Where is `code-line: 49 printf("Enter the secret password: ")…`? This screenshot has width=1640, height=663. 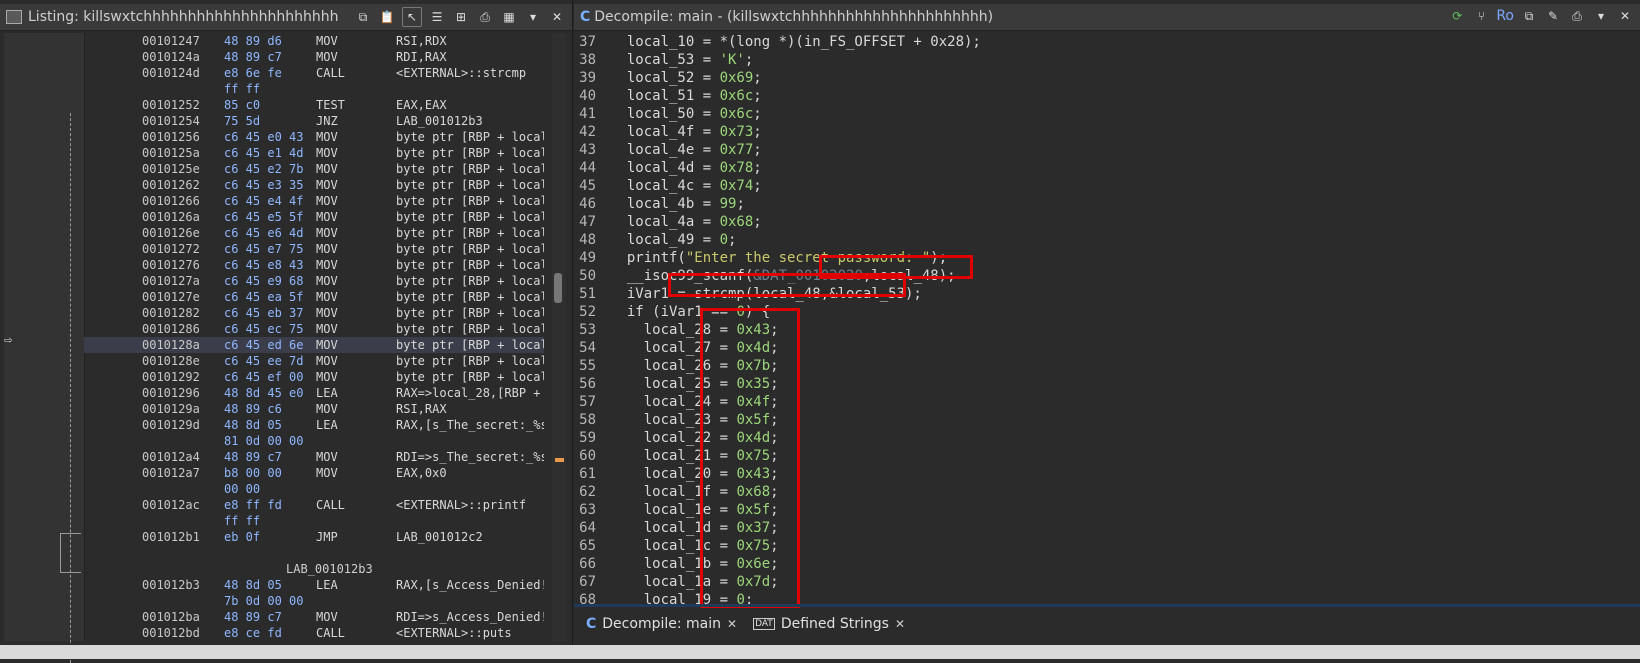 code-line: 49 printf("Enter the secret password: ")… is located at coordinates (1107, 258).